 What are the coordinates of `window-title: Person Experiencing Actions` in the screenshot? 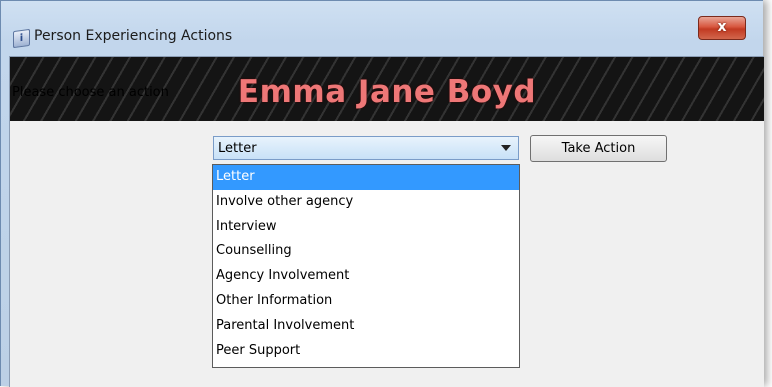 It's located at (133, 36).